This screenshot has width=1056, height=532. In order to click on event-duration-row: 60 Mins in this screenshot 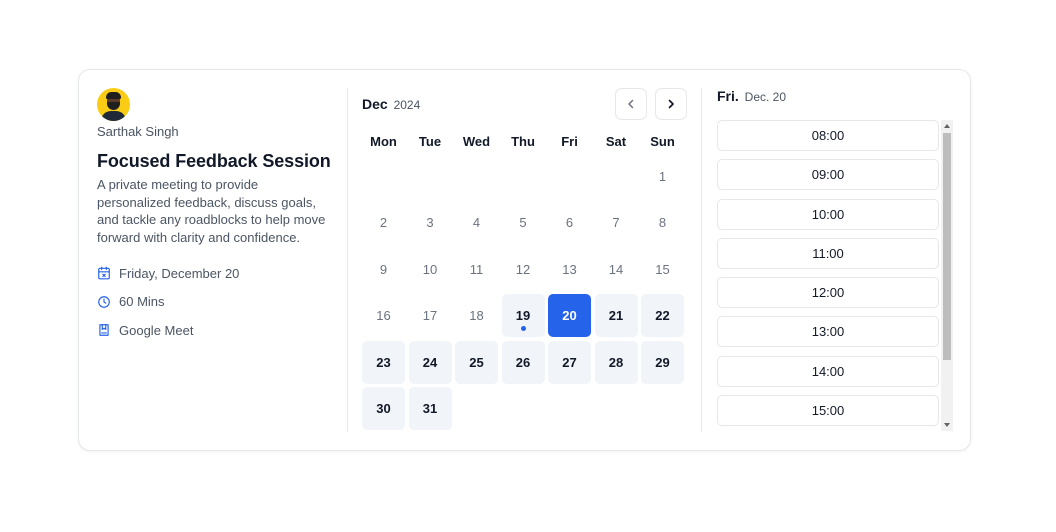, I will do `click(217, 302)`.